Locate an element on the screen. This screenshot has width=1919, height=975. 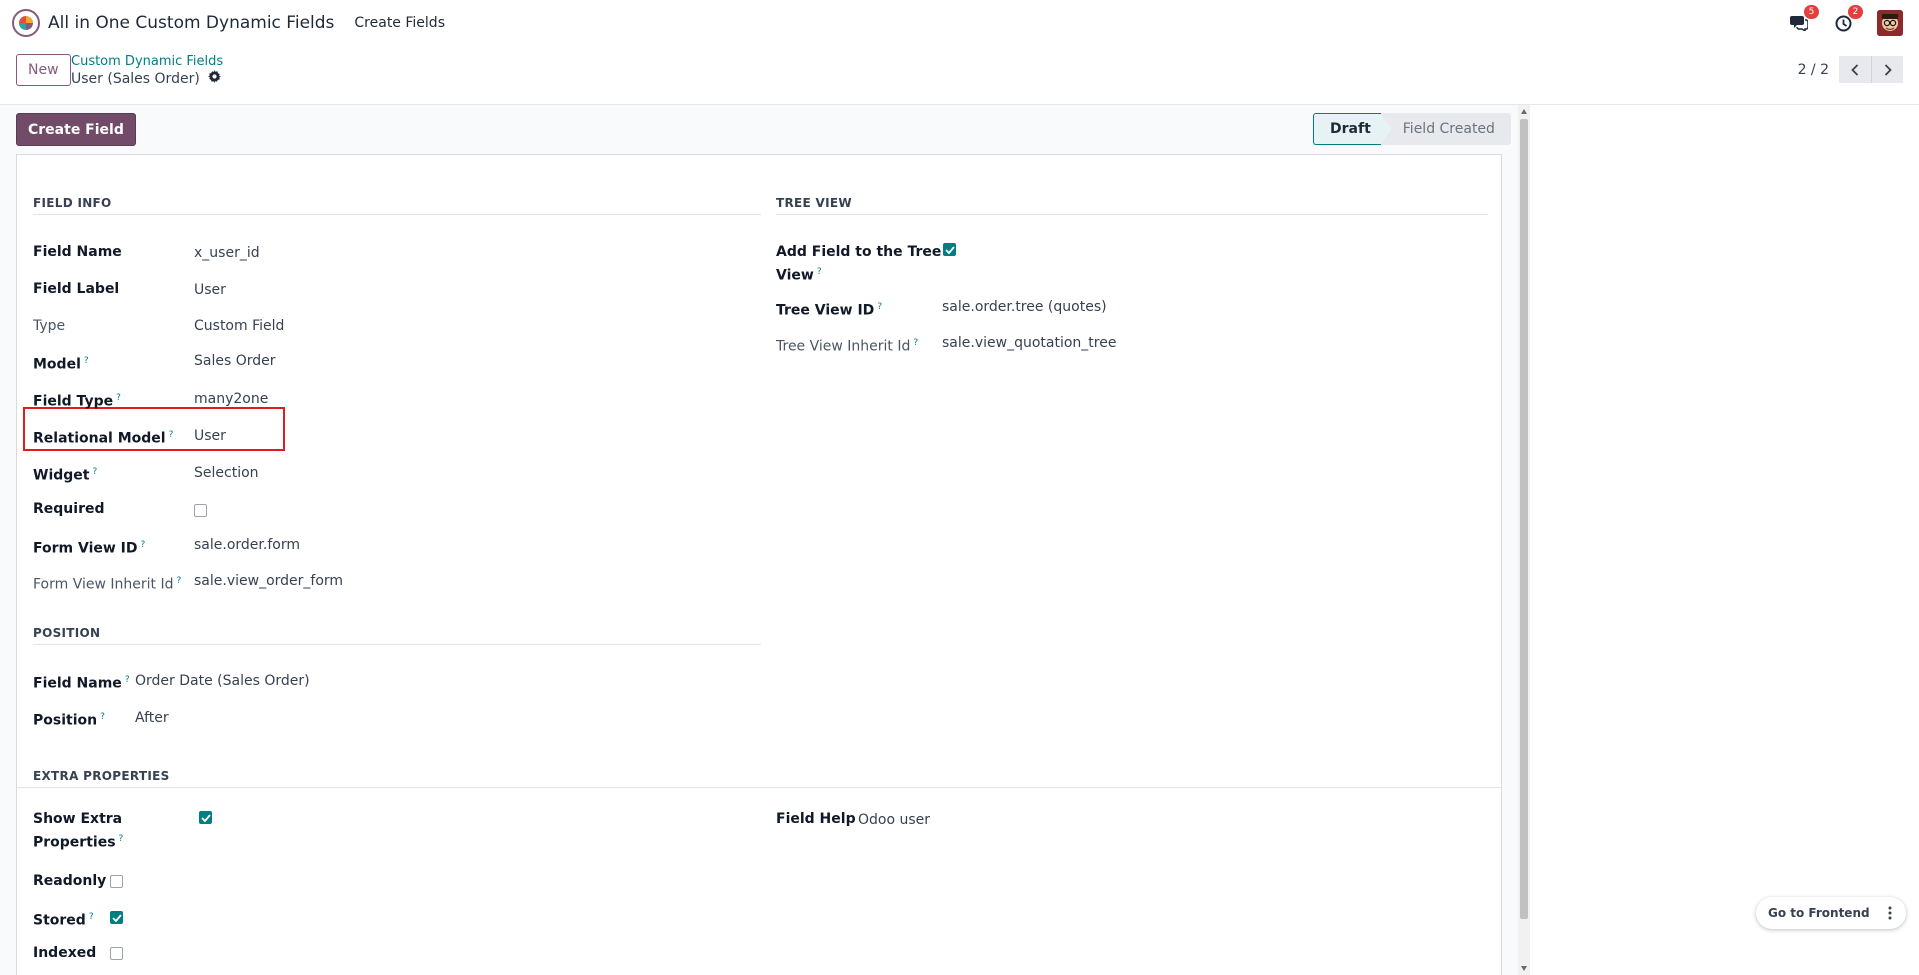
breadcrumb-parent-link: Custom Dynamic Fields is located at coordinates (147, 61).